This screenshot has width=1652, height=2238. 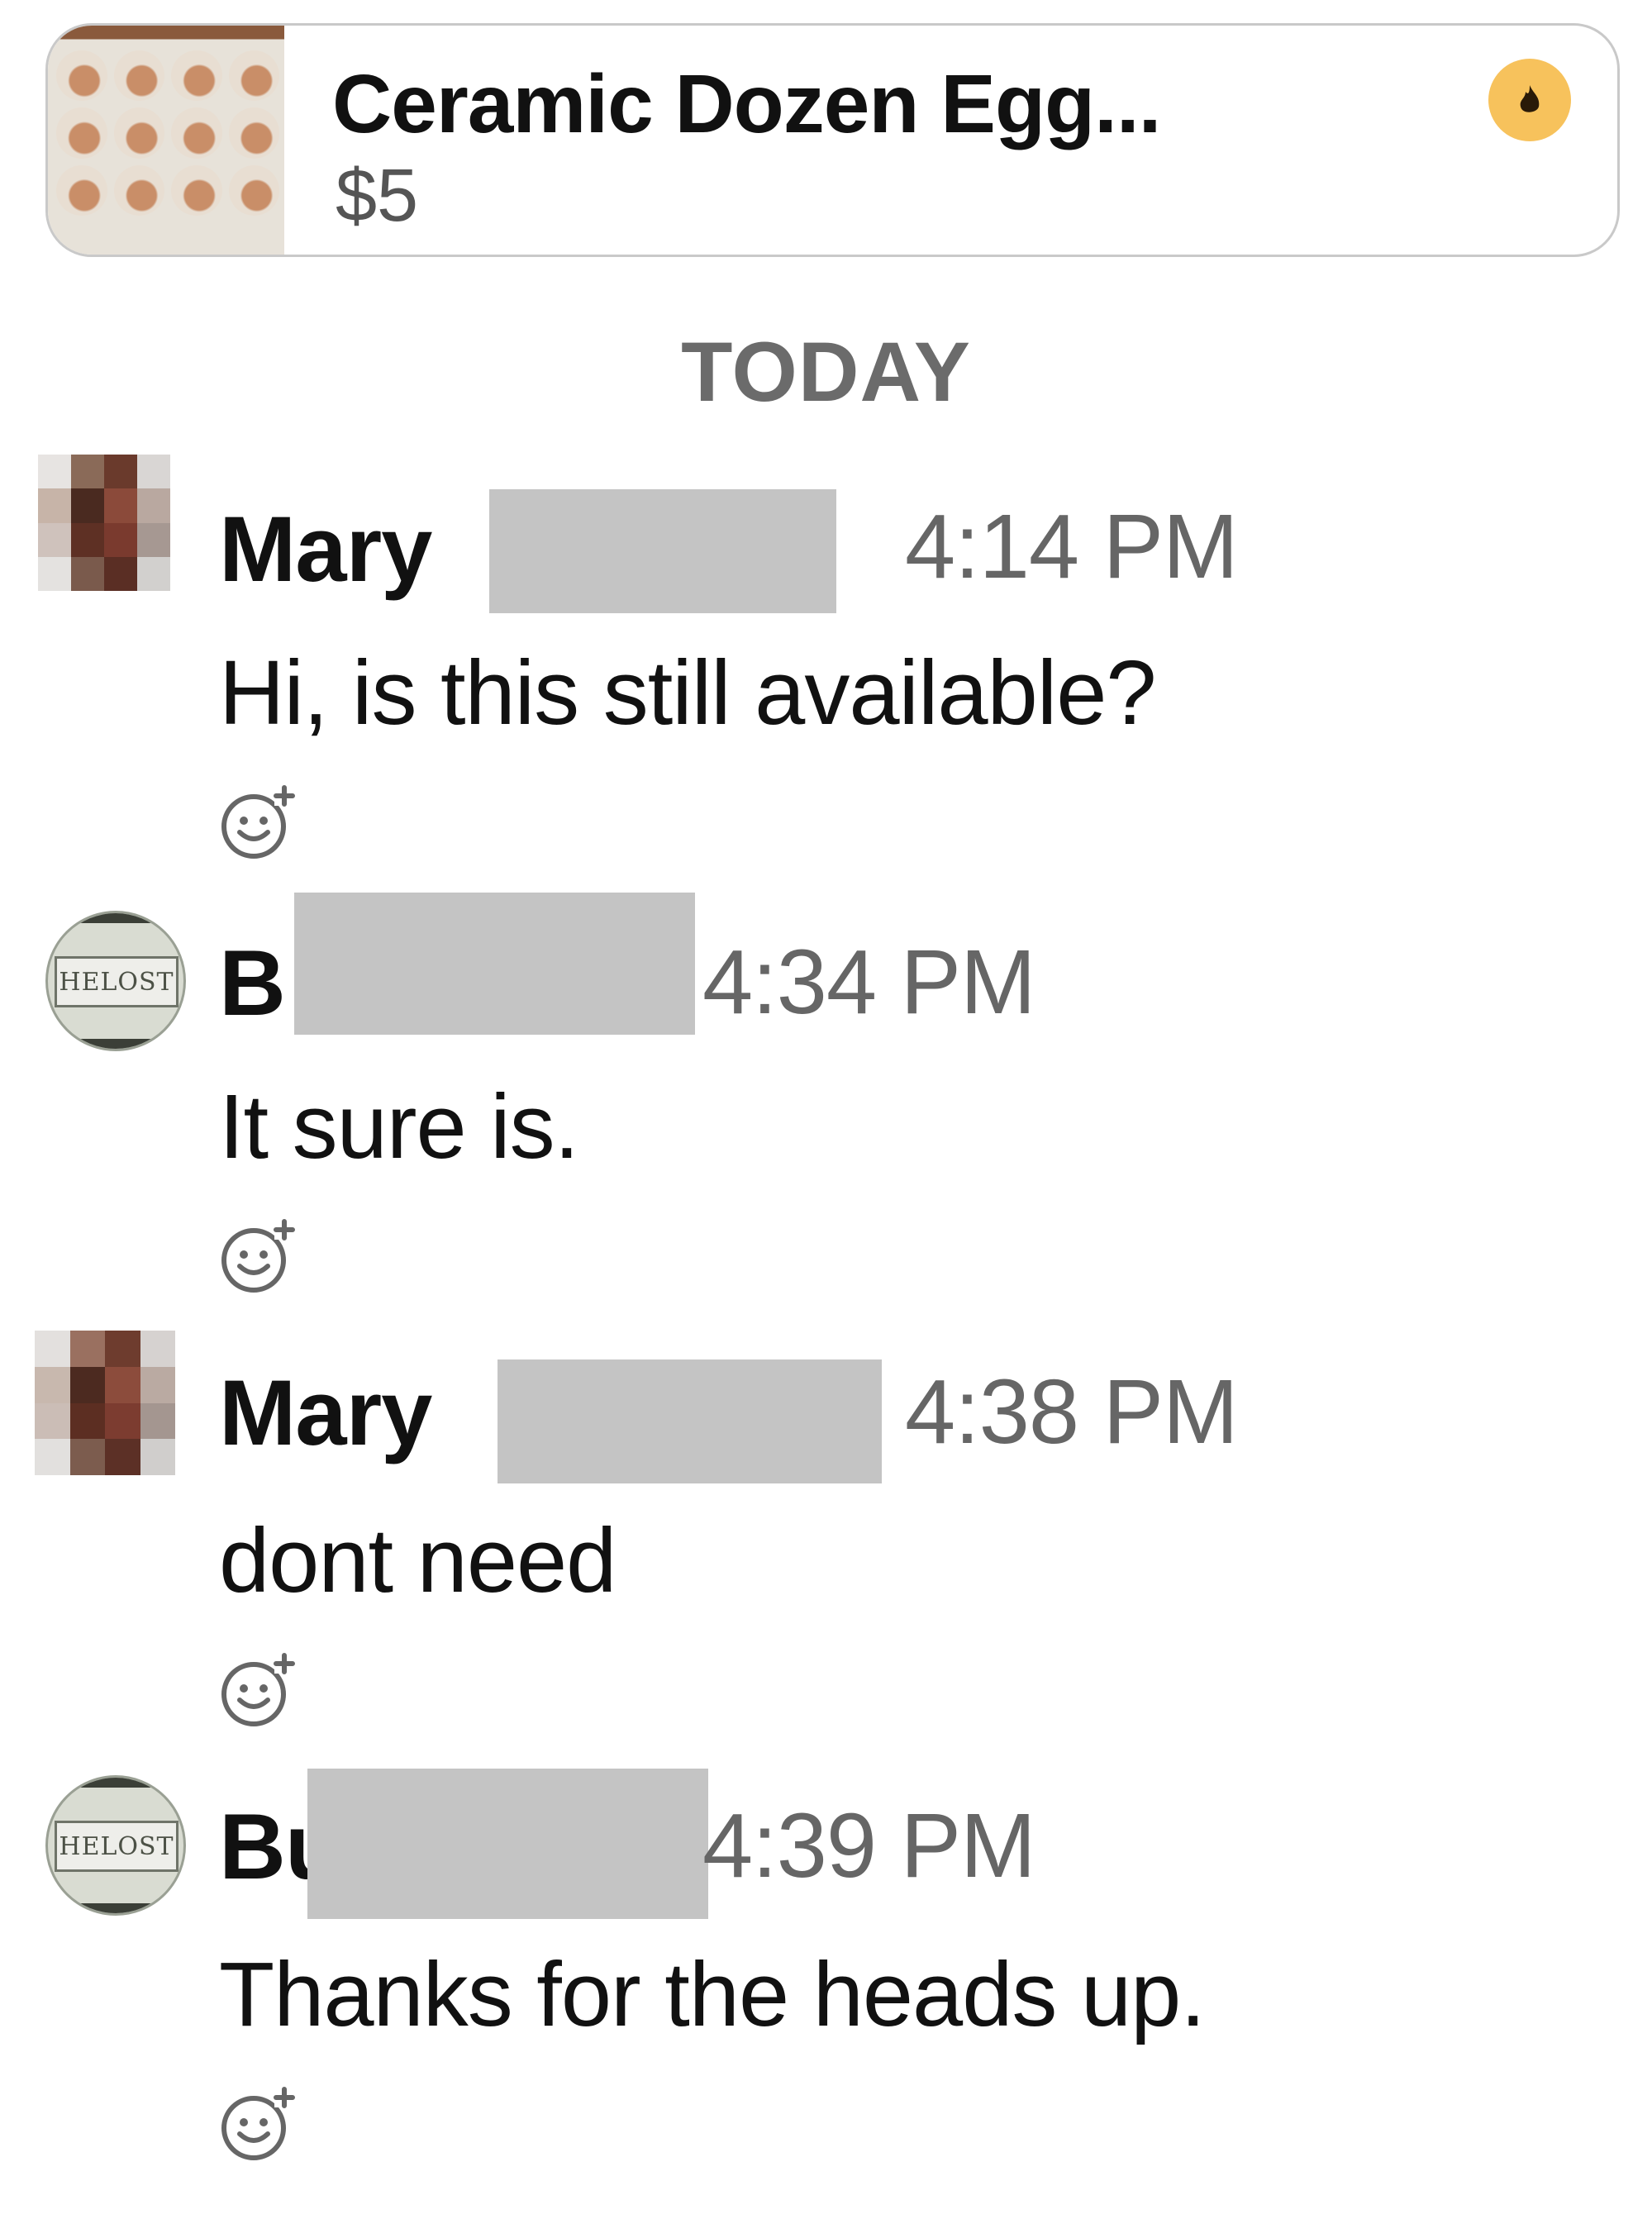 I want to click on listing-price: $5, so click(x=377, y=196).